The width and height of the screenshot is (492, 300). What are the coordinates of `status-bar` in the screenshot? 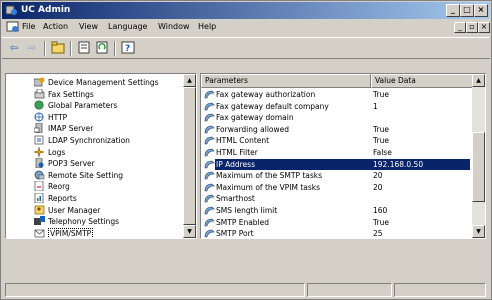 It's located at (245, 290).